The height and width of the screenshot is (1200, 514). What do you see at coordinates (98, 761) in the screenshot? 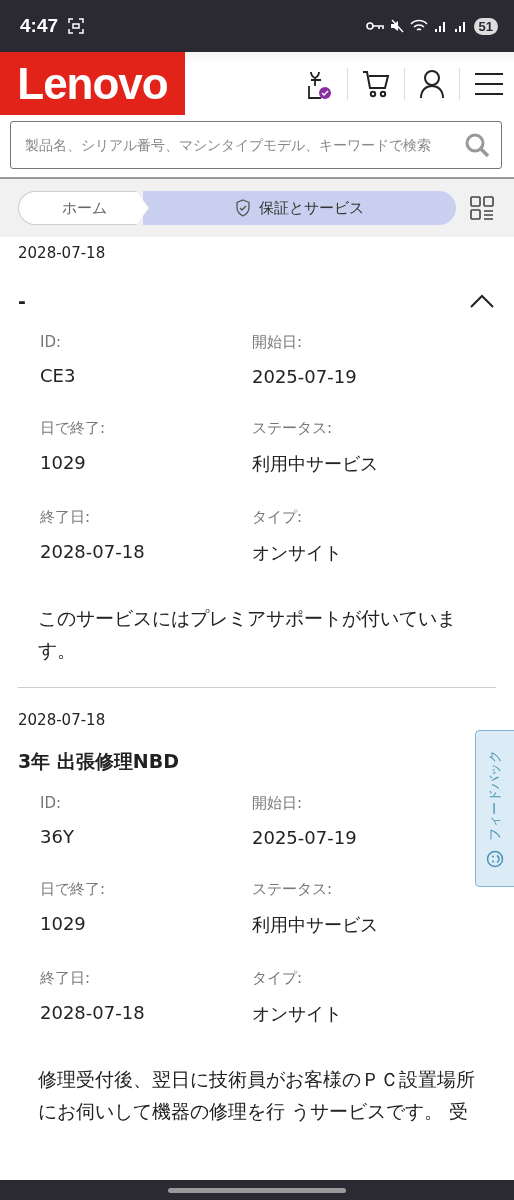
I see `service-title: 3年 出張修理NBD` at bounding box center [98, 761].